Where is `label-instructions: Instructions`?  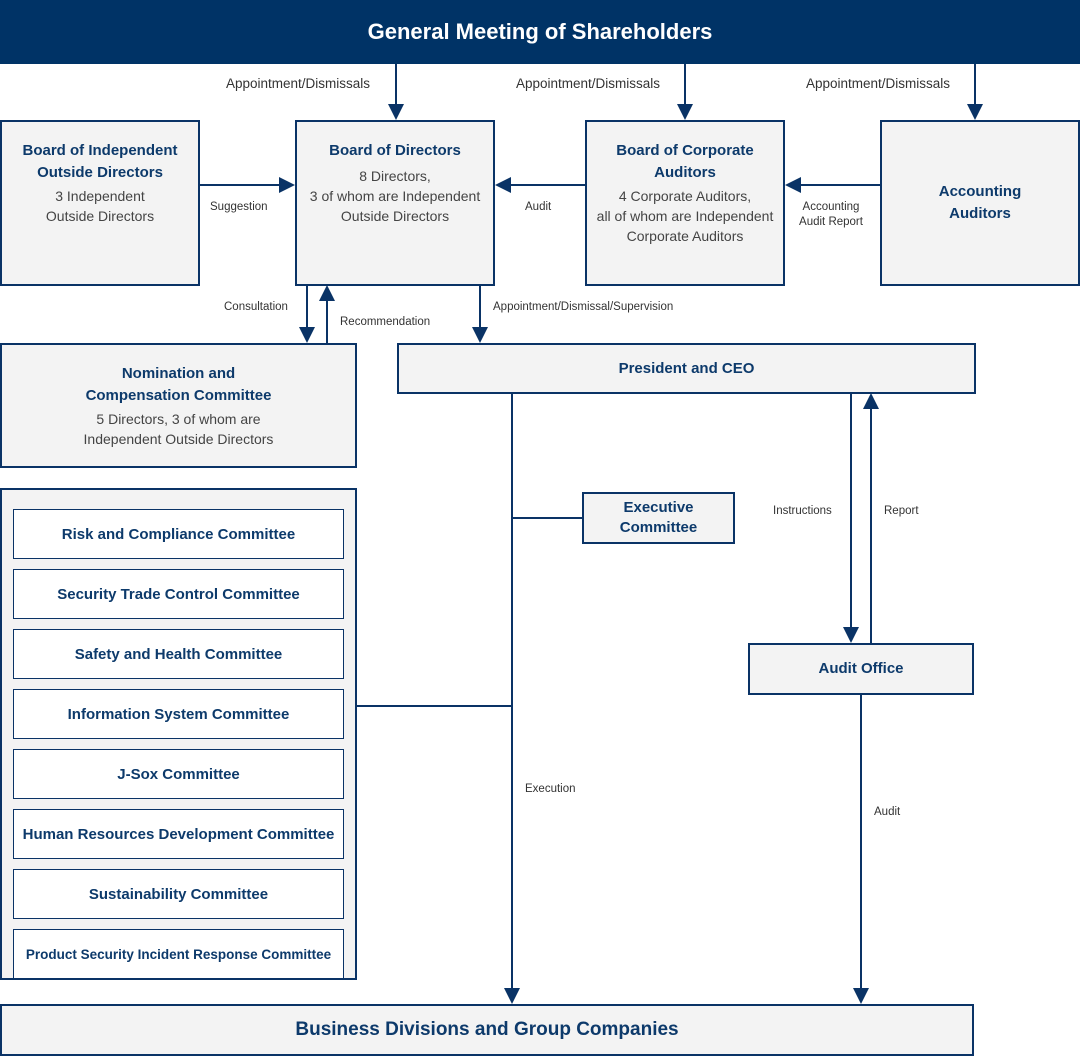 label-instructions: Instructions is located at coordinates (802, 511).